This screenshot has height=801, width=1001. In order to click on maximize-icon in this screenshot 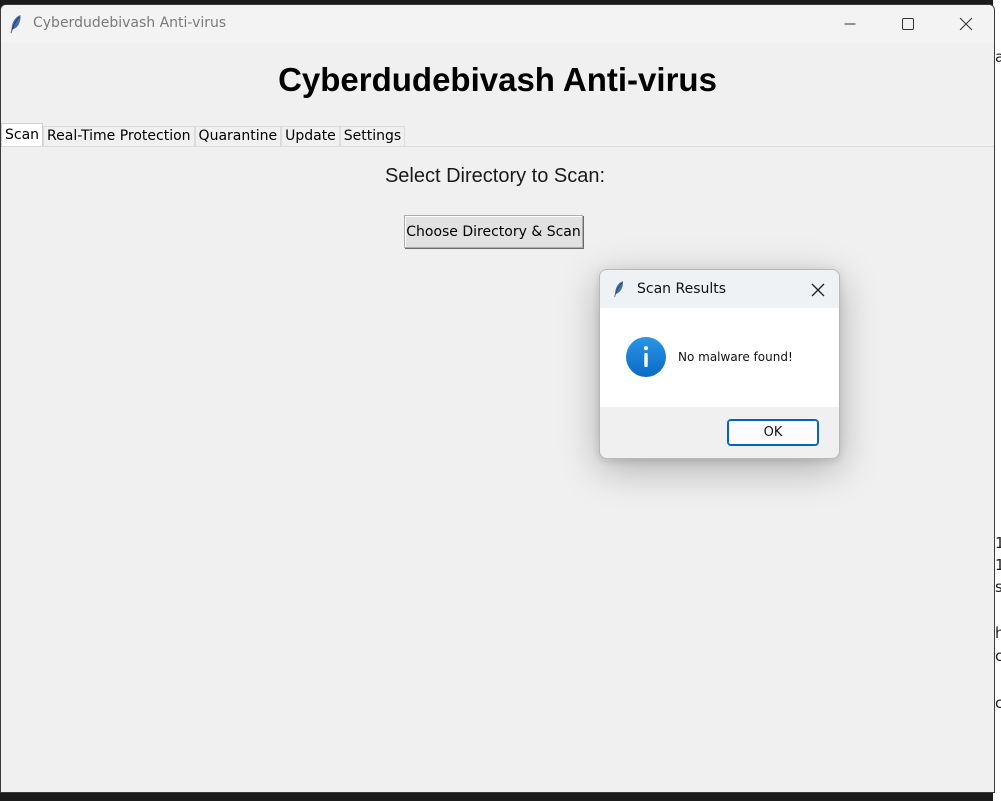, I will do `click(908, 24)`.